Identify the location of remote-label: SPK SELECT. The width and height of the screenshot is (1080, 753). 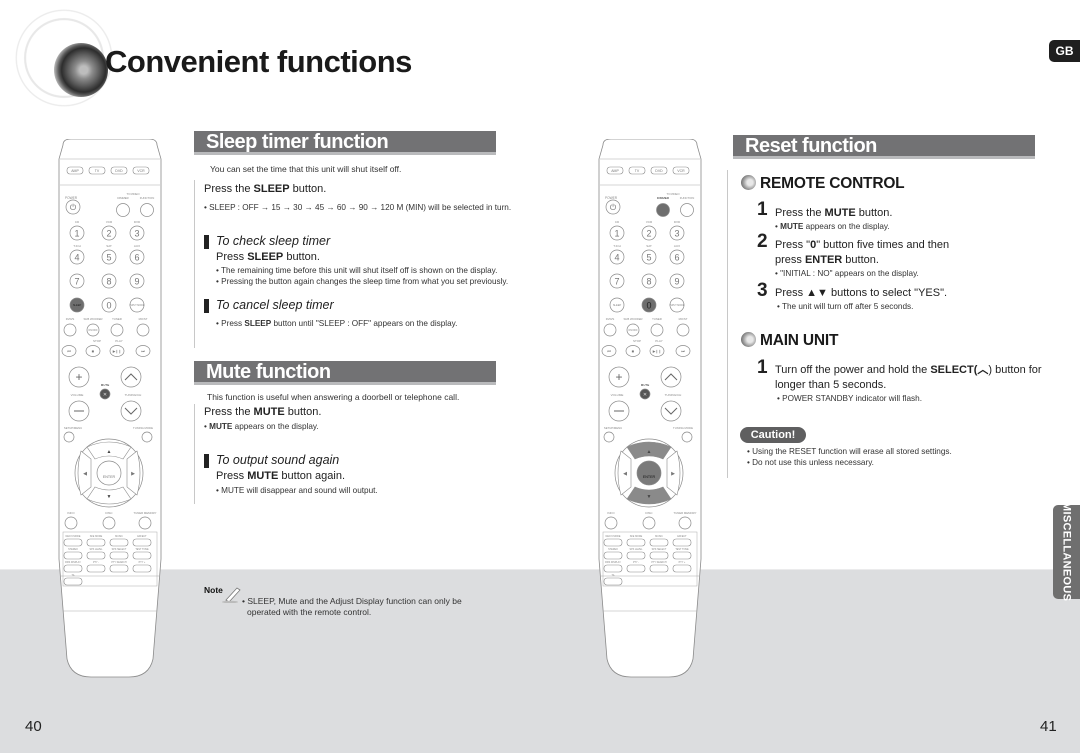
(659, 549).